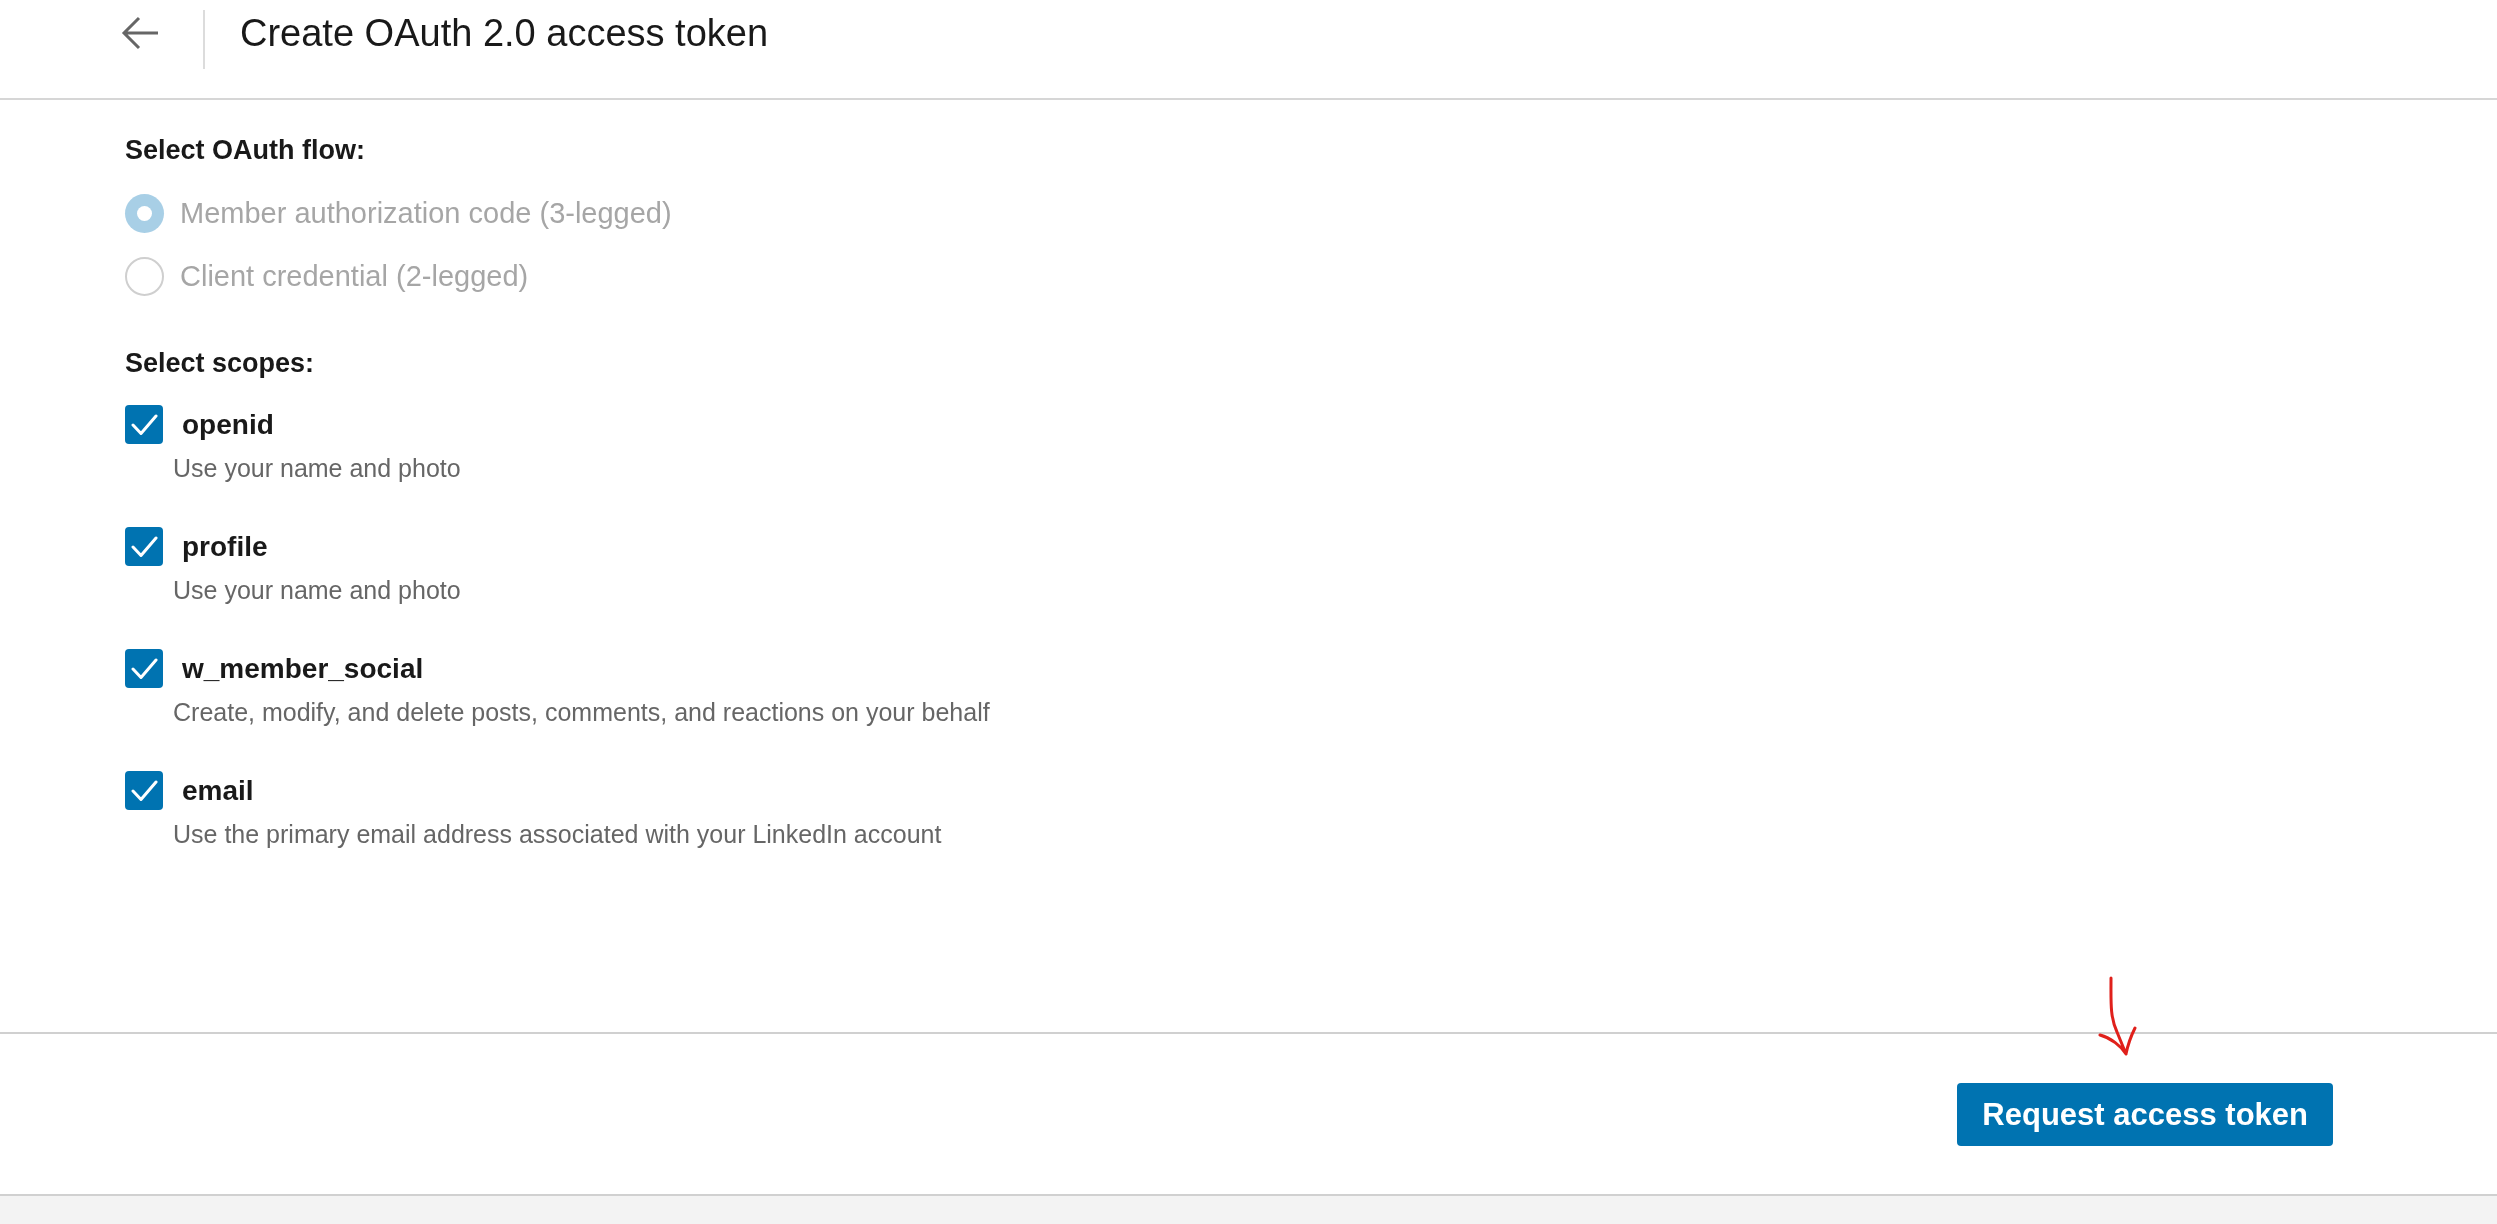 The height and width of the screenshot is (1224, 2497). Describe the element at coordinates (2145, 1114) in the screenshot. I see `request-token-button: Request access token` at that location.